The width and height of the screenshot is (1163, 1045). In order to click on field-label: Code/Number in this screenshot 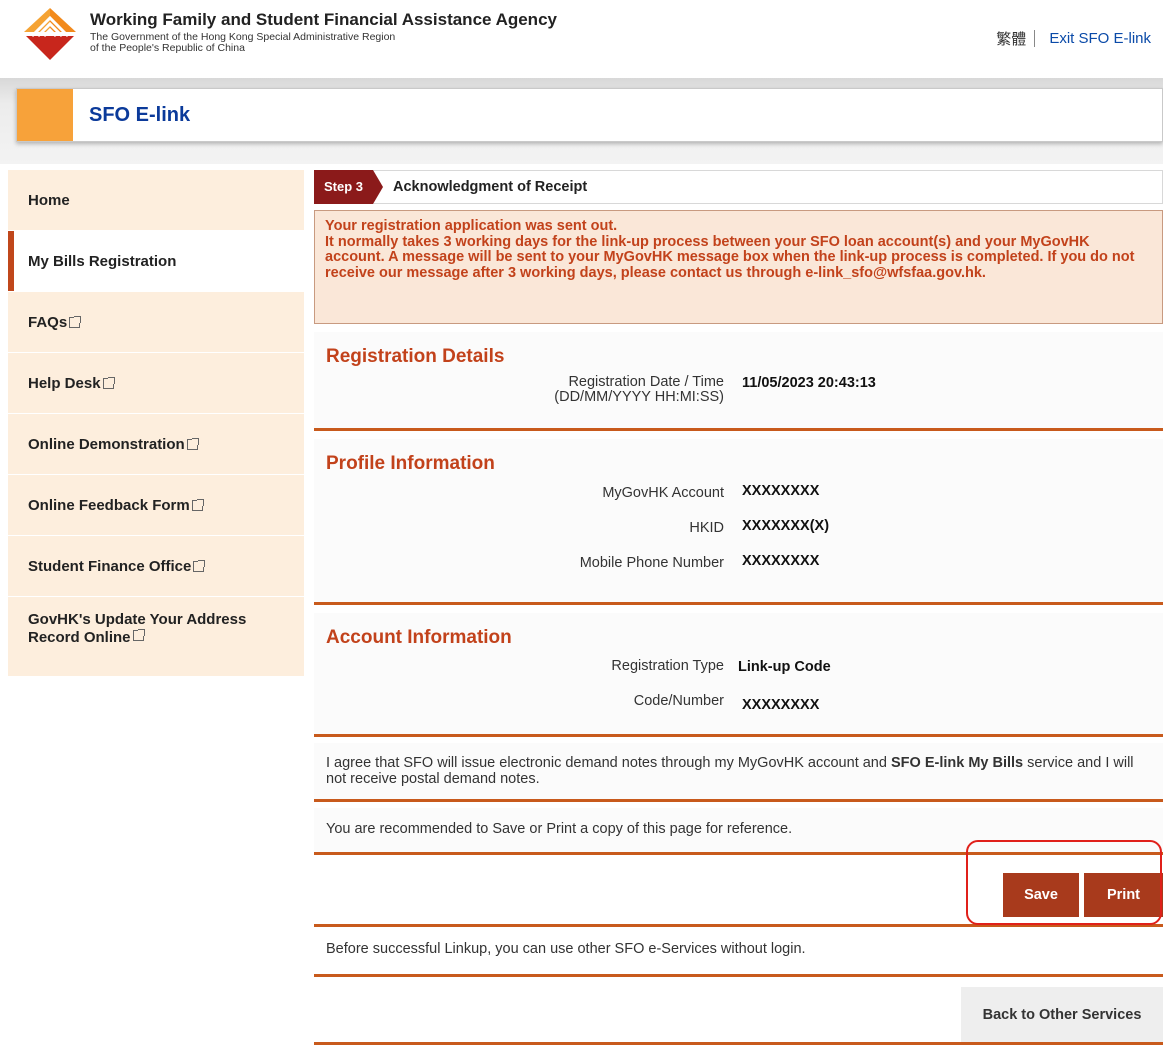, I will do `click(678, 701)`.